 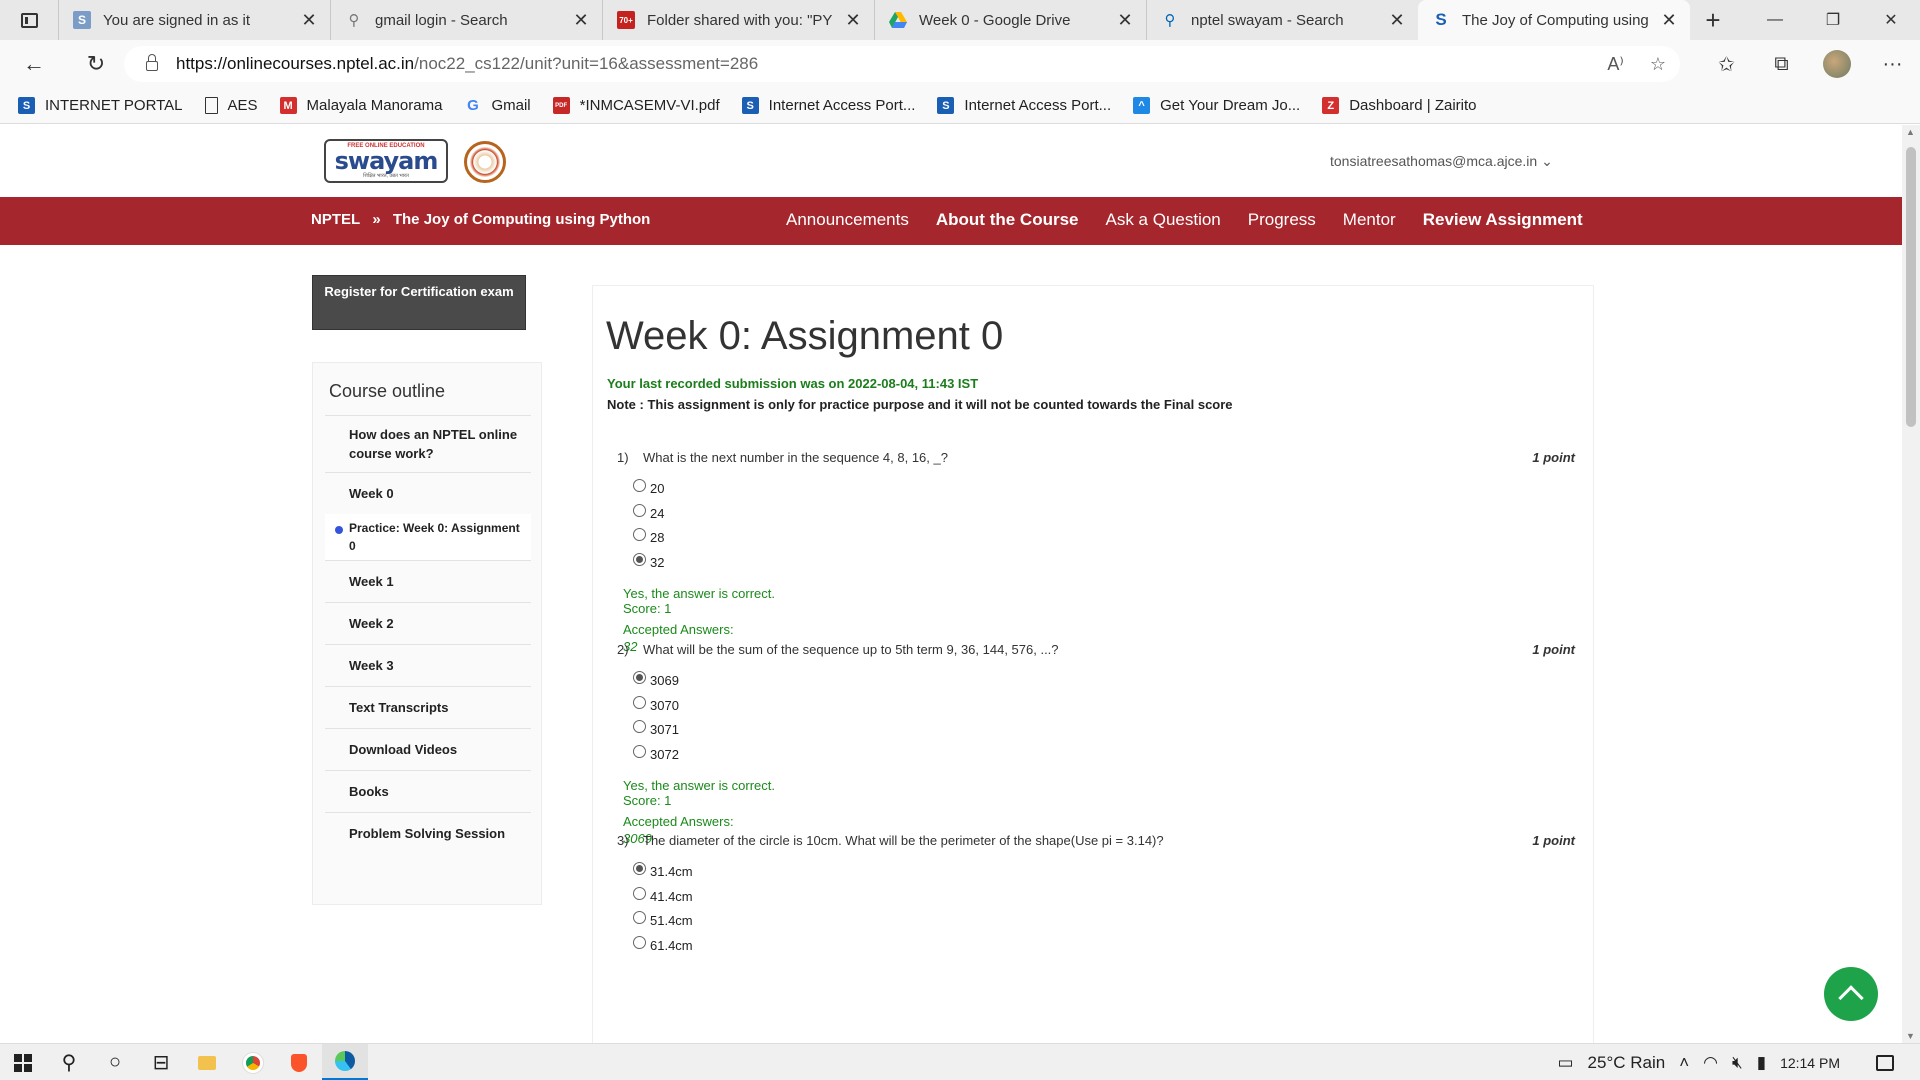 I want to click on back-to-top-button, so click(x=1851, y=994).